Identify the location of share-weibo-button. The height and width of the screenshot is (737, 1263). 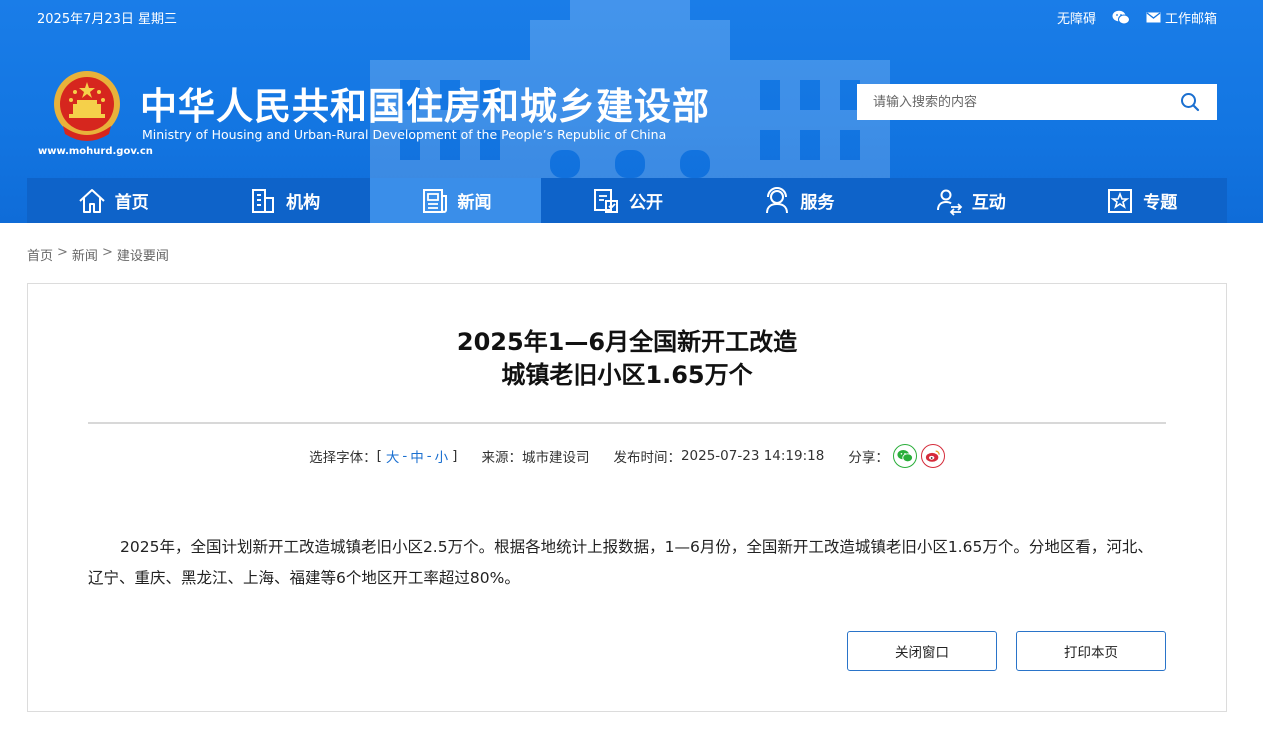
(932, 456).